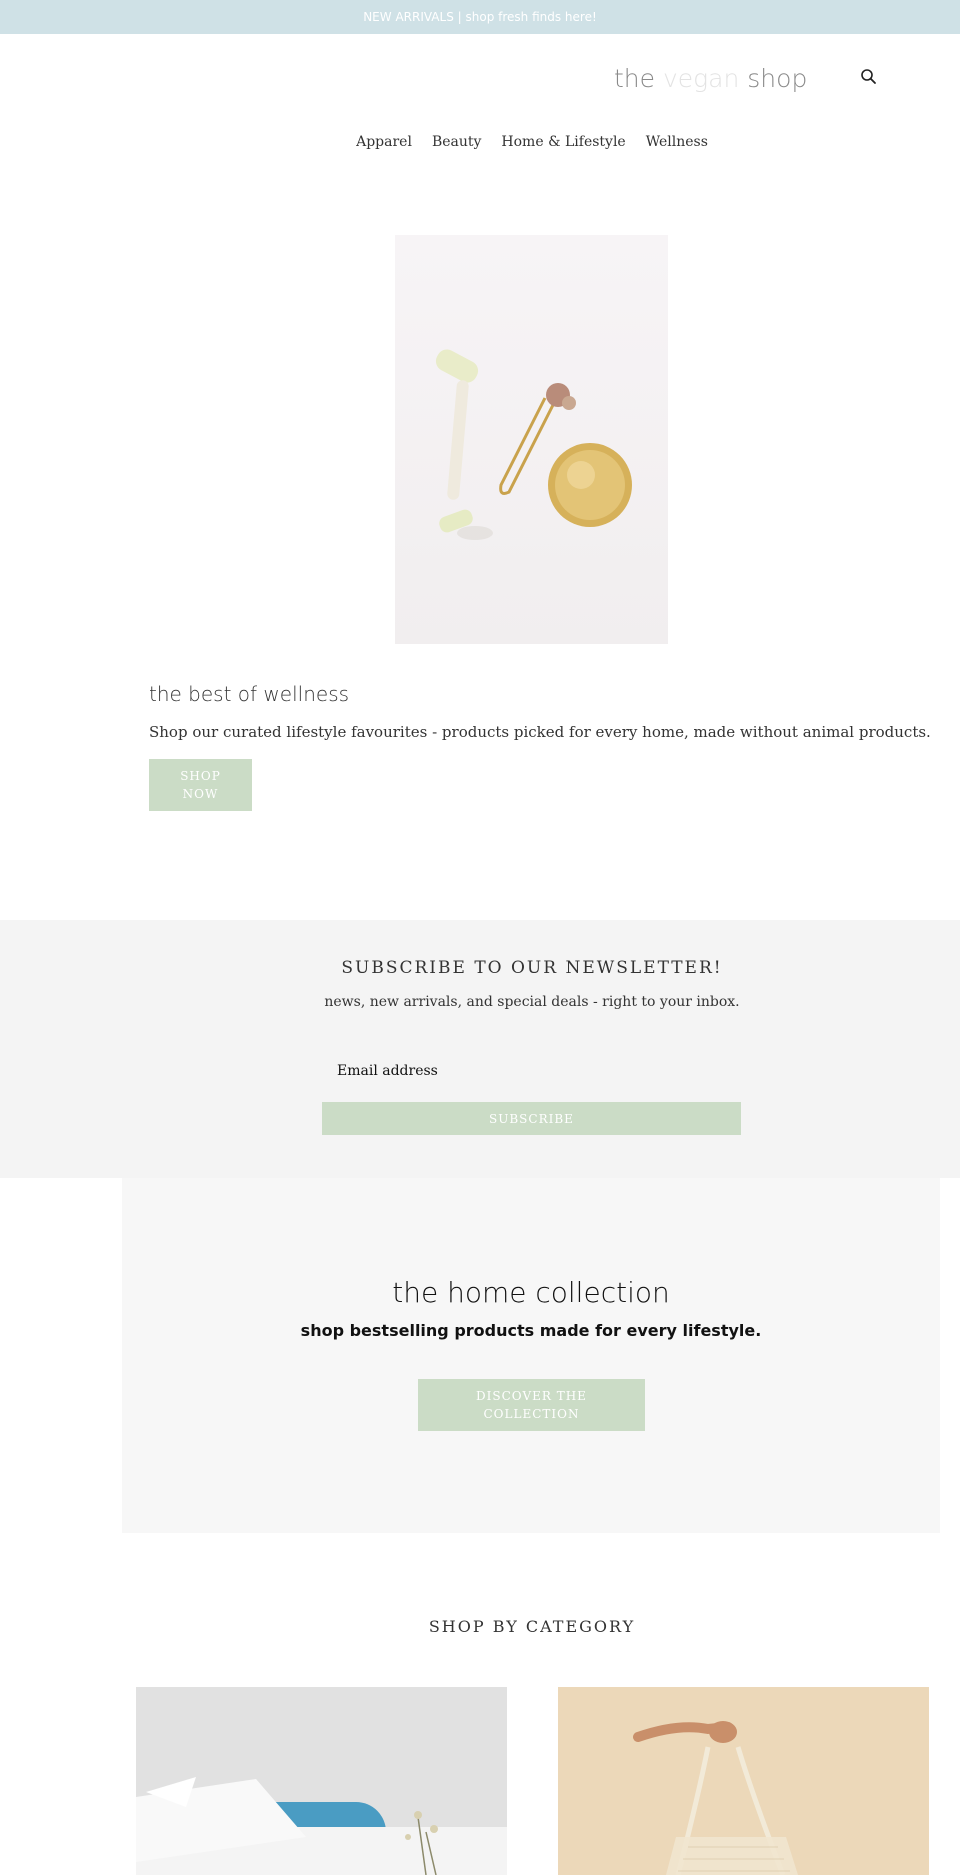 Image resolution: width=960 pixels, height=1875 pixels. Describe the element at coordinates (638, 78) in the screenshot. I see `logo-text-the: the` at that location.